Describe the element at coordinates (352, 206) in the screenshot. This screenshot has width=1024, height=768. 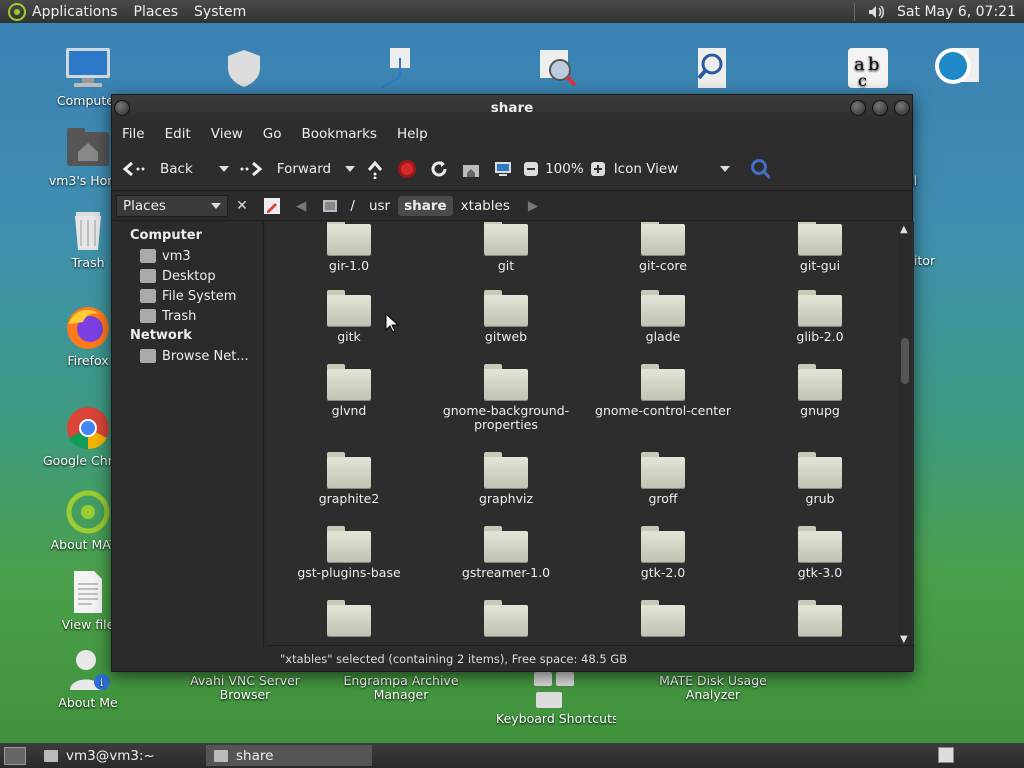
I see `crumb-root: /` at that location.